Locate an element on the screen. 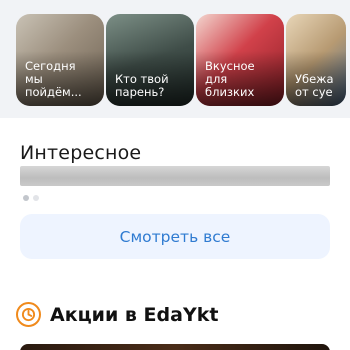 Image resolution: width=350 pixels, height=350 pixels. promos-title: Акции в EdaYkt is located at coordinates (134, 314).